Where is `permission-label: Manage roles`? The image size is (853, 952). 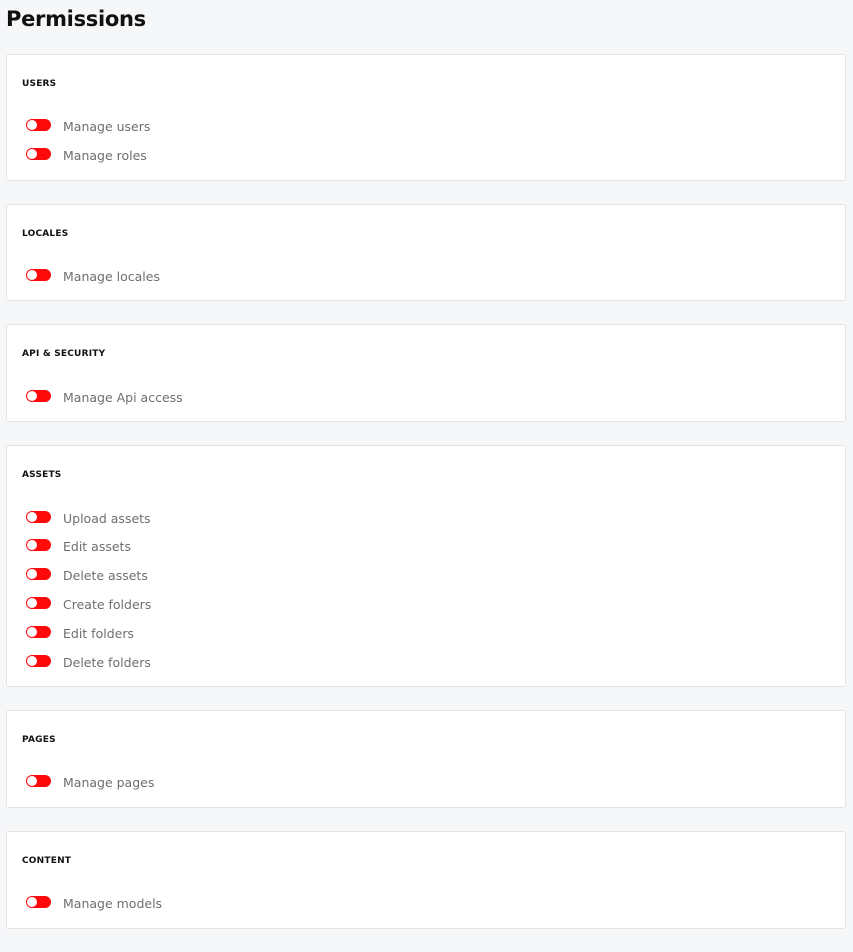 permission-label: Manage roles is located at coordinates (105, 156).